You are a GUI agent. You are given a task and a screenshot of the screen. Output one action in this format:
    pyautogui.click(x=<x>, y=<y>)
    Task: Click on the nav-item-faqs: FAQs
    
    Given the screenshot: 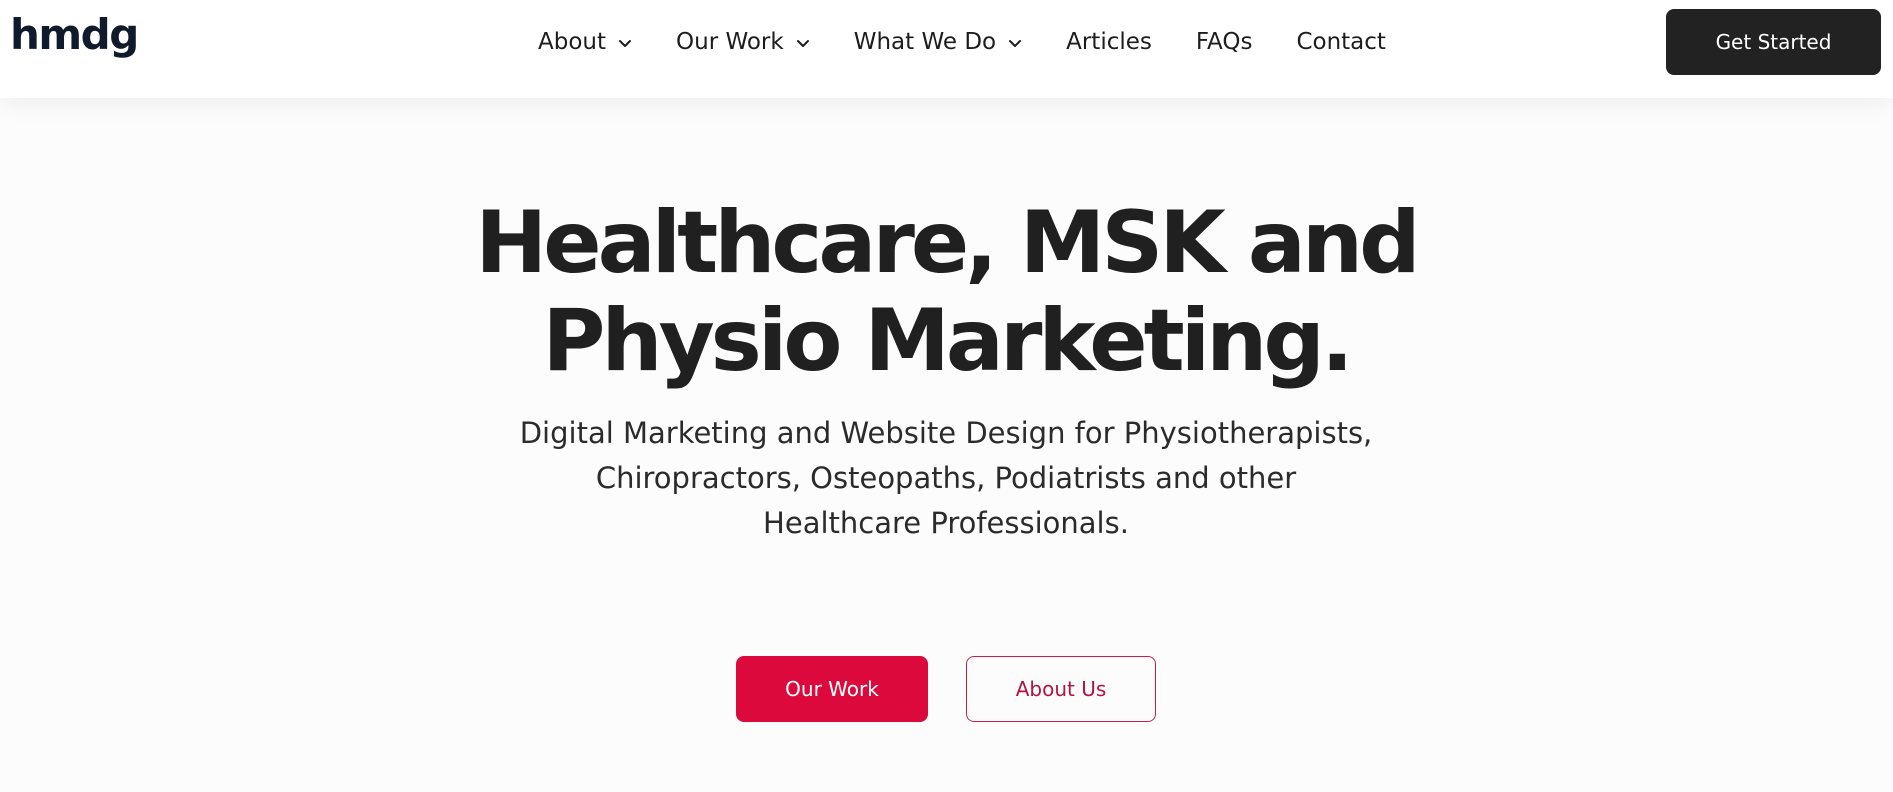 What is the action you would take?
    pyautogui.click(x=1224, y=42)
    